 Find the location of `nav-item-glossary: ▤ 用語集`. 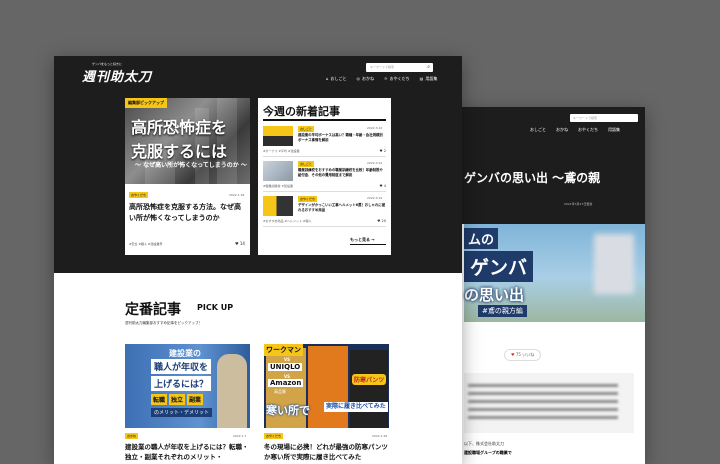

nav-item-glossary: ▤ 用語集 is located at coordinates (429, 79).